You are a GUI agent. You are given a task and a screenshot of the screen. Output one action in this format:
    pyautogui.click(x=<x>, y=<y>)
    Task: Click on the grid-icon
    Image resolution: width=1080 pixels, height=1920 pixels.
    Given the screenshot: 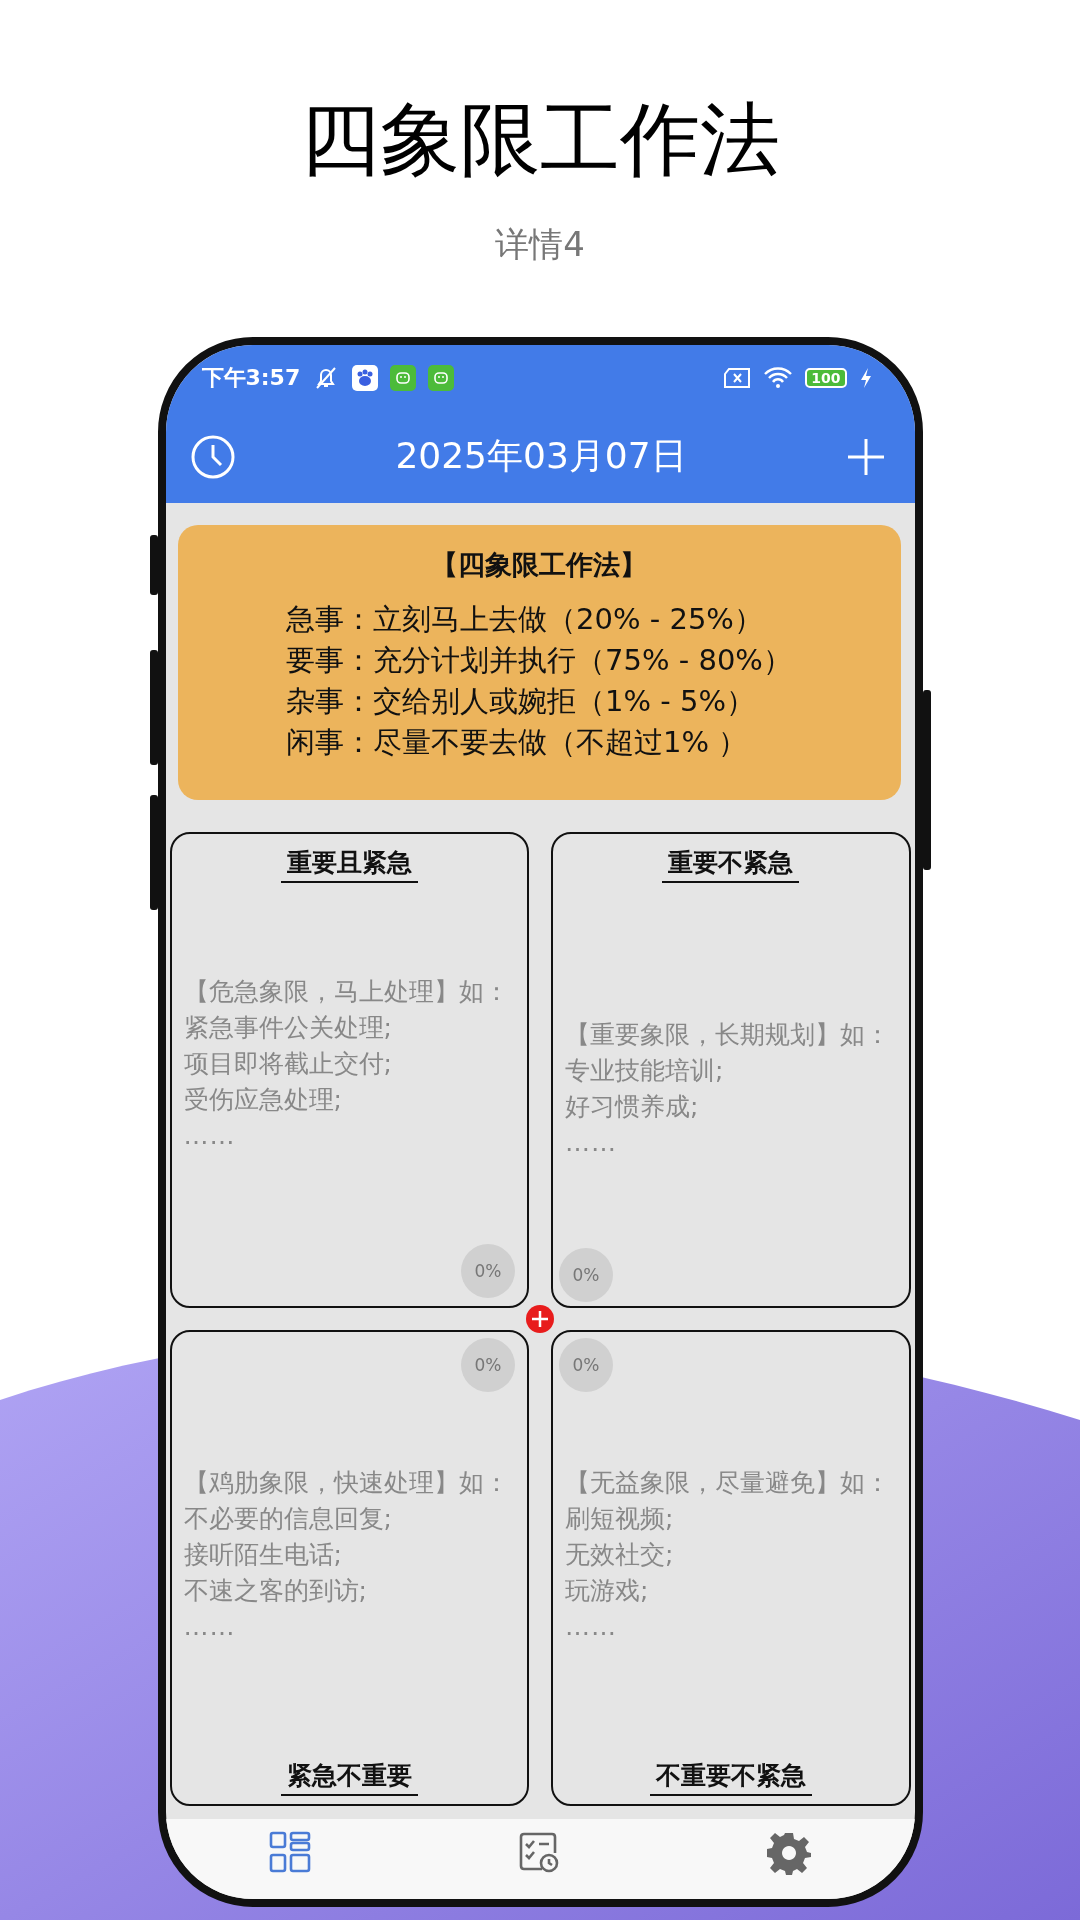 What is the action you would take?
    pyautogui.click(x=290, y=1852)
    